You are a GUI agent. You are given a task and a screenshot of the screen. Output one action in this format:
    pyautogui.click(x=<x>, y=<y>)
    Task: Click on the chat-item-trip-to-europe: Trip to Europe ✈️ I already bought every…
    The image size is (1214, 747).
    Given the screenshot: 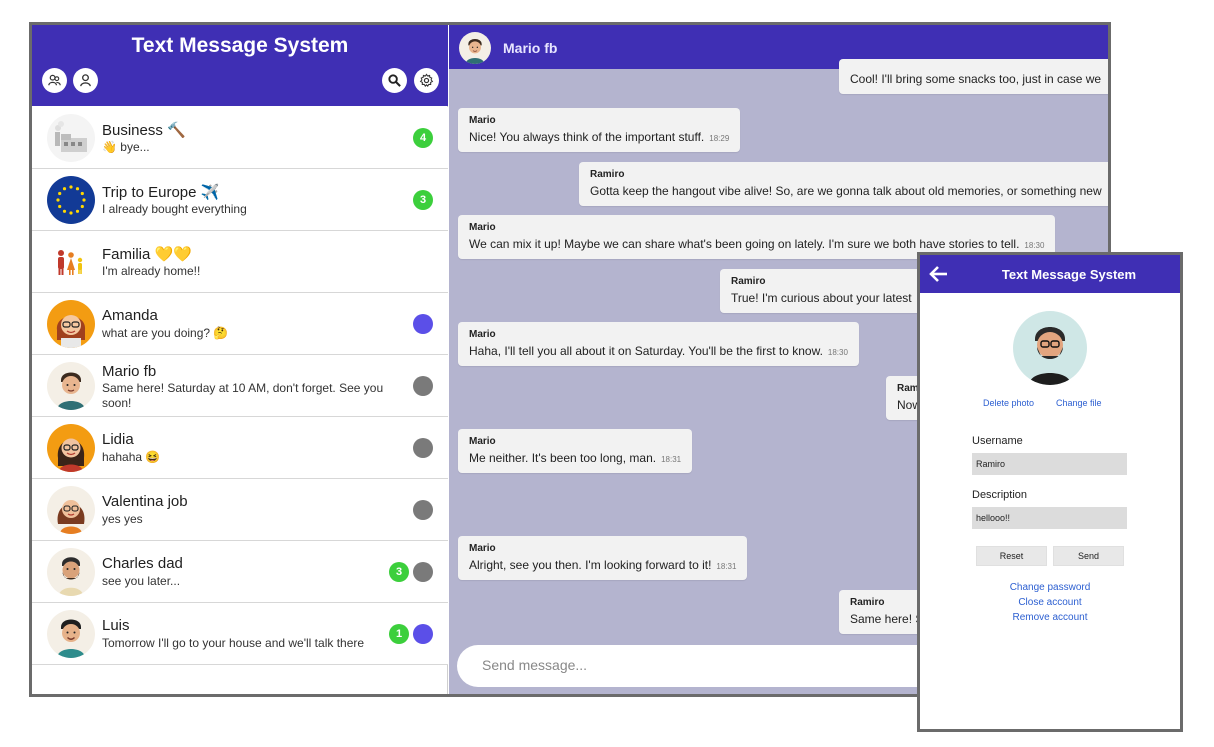 What is the action you would take?
    pyautogui.click(x=240, y=200)
    